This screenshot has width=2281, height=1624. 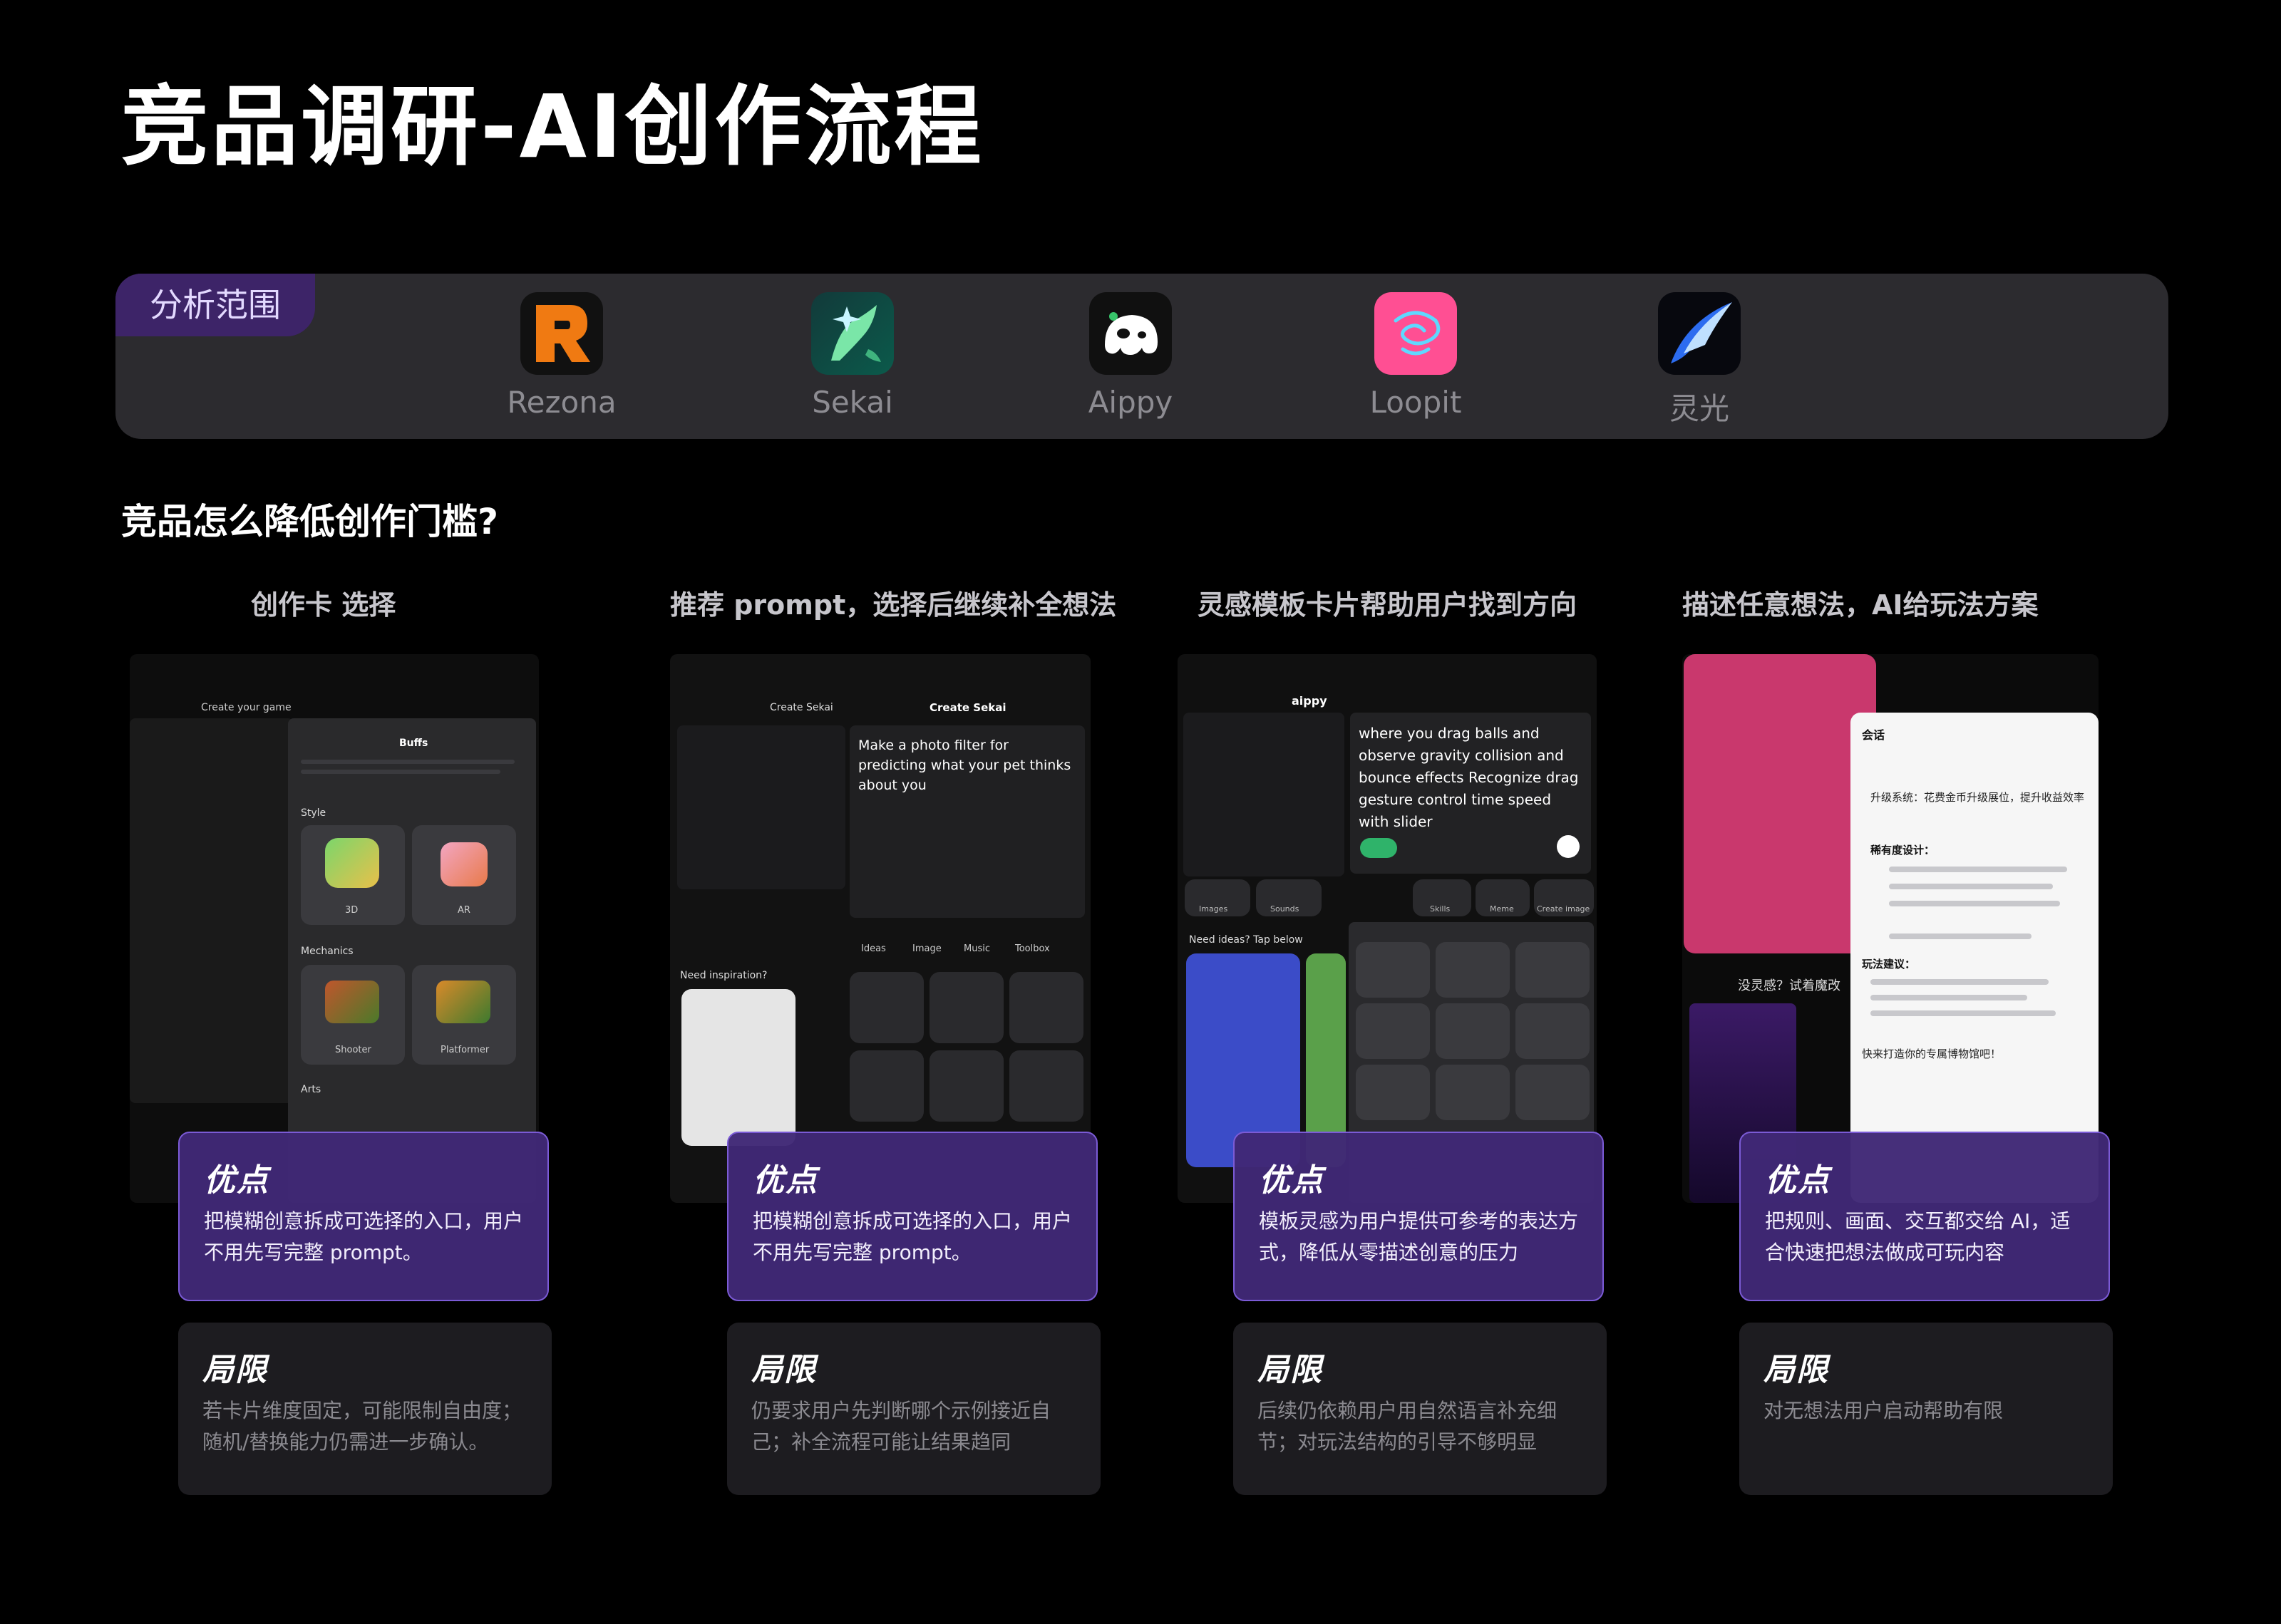 What do you see at coordinates (464, 1015) in the screenshot?
I see `card-platformer: Platformer` at bounding box center [464, 1015].